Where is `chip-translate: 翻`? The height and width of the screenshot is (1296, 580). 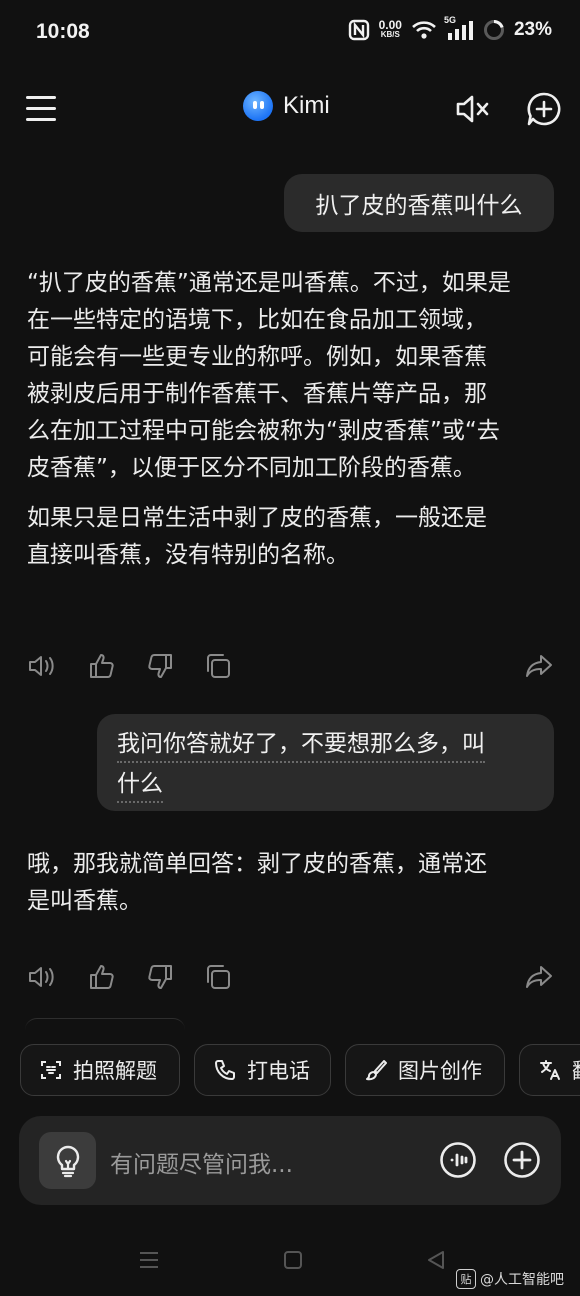
chip-translate: 翻 is located at coordinates (549, 1070).